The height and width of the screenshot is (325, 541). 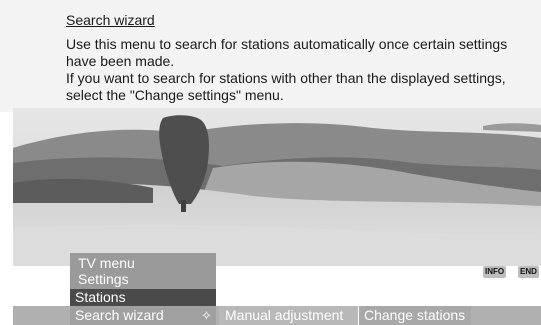 I want to click on submenu-item-search-wizard: Search wizard ✧, so click(x=143, y=315).